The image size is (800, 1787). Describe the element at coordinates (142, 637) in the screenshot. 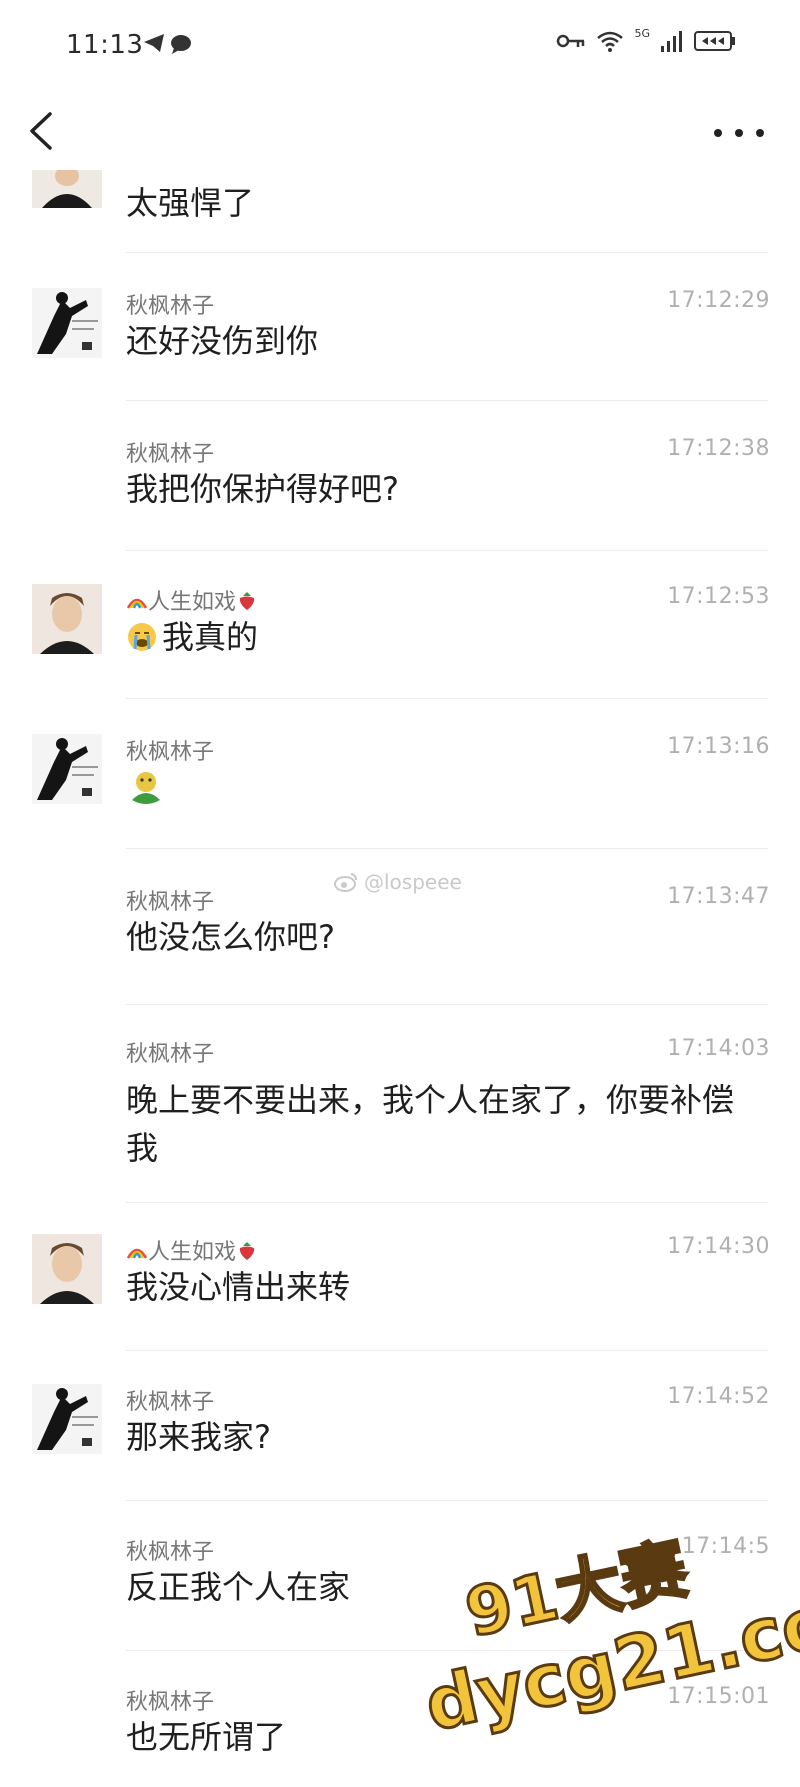

I see `crying-face-emoji` at that location.